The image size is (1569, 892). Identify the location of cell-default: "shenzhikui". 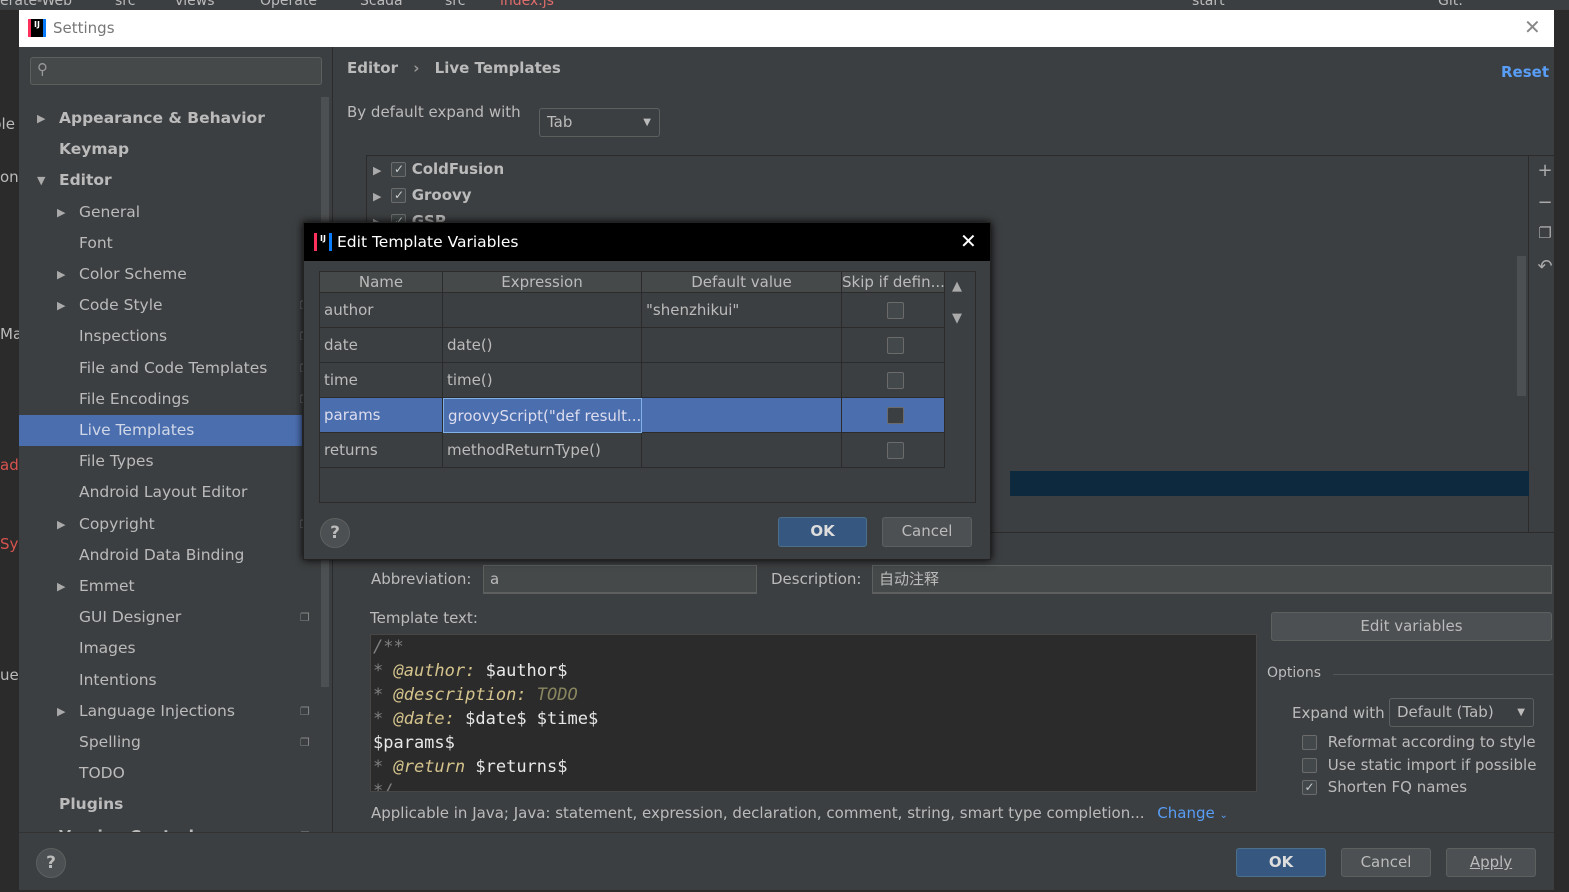
(742, 310).